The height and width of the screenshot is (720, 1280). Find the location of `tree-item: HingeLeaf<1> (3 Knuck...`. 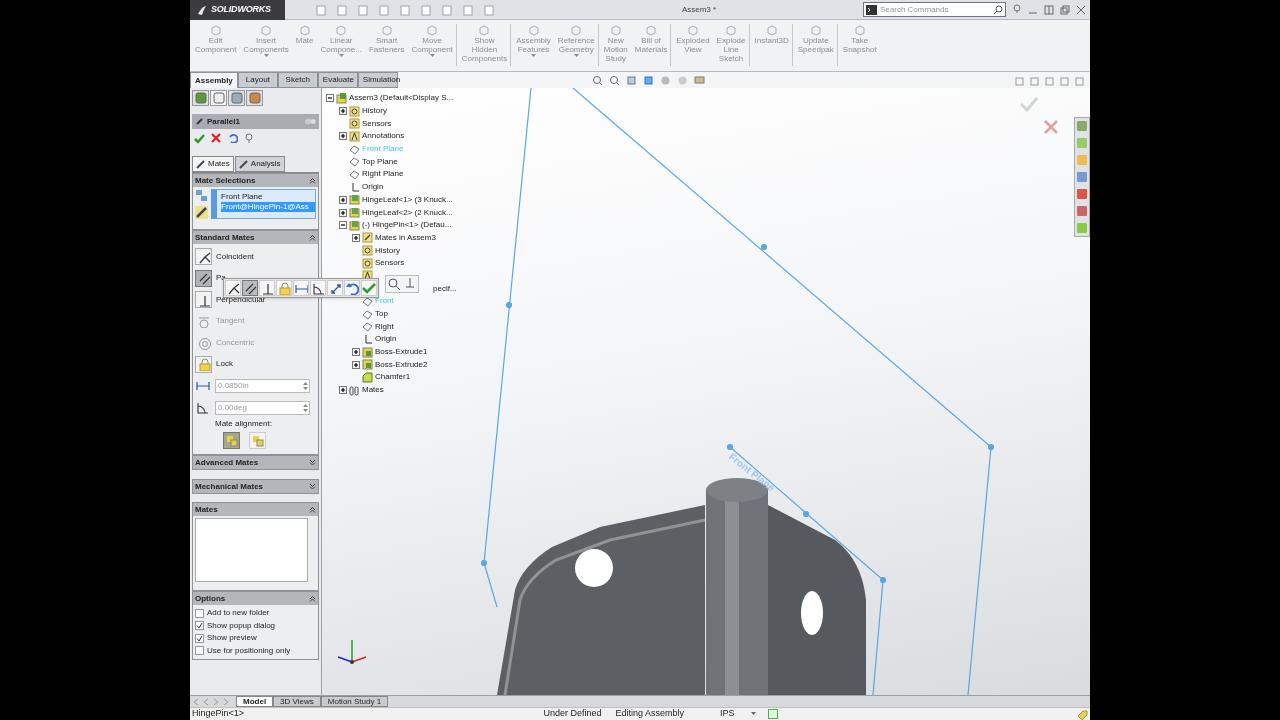

tree-item: HingeLeaf<1> (3 Knuck... is located at coordinates (407, 199).